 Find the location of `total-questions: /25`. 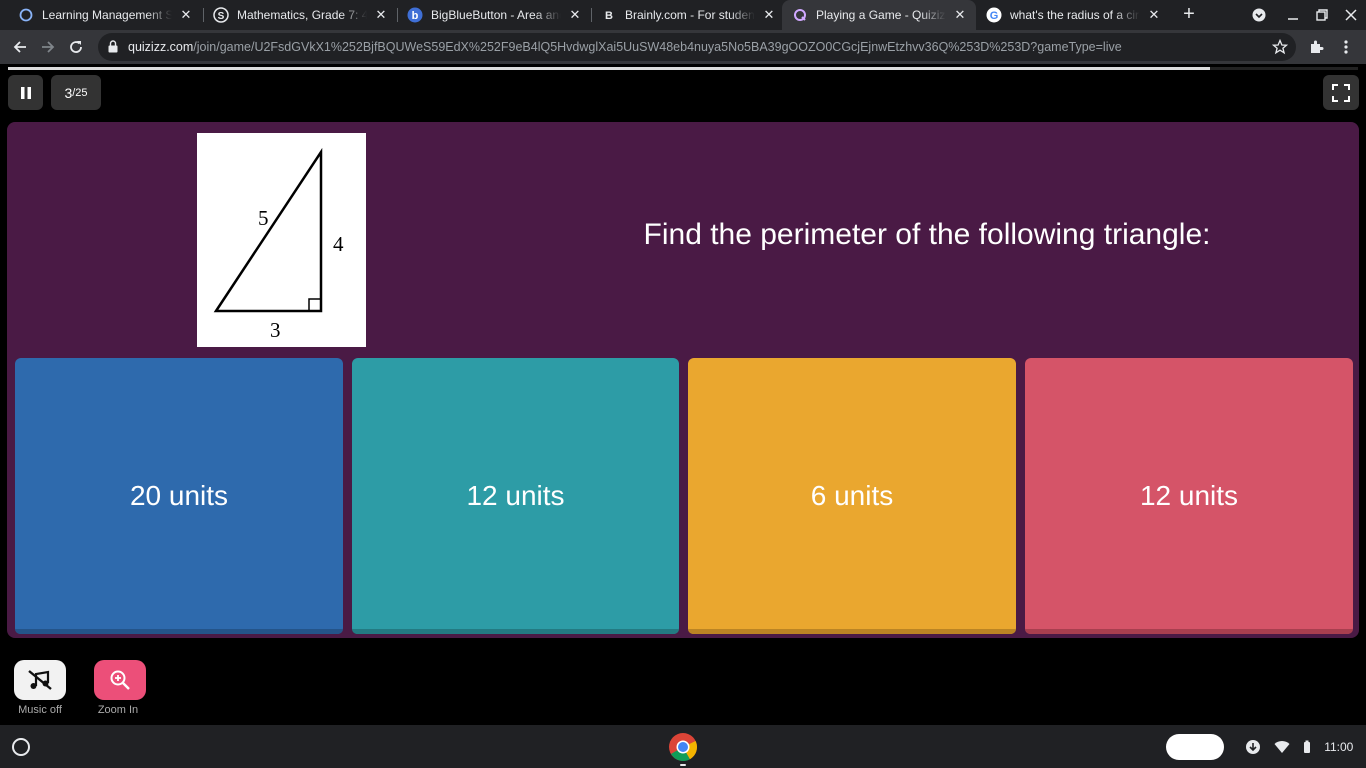

total-questions: /25 is located at coordinates (80, 92).